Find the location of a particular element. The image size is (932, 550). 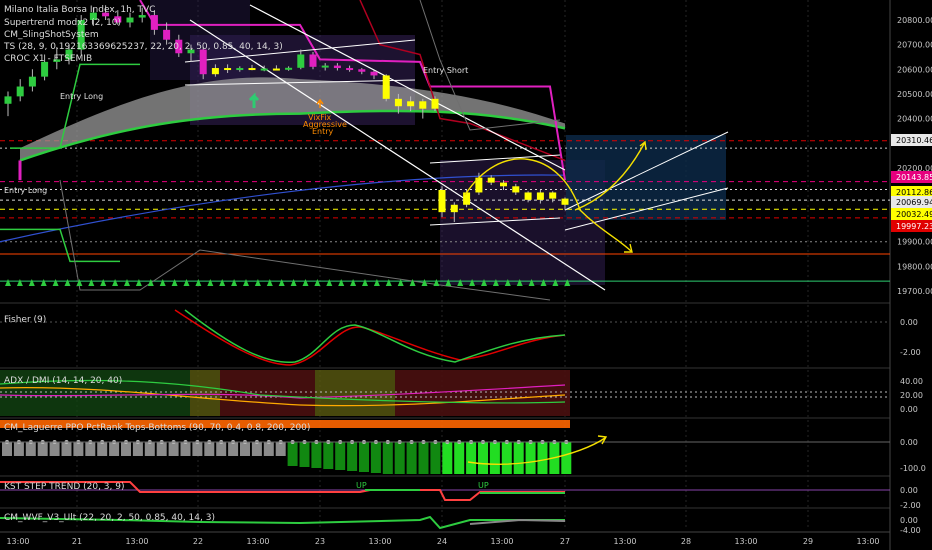

panel-tick-wvf: 0.00 is located at coordinates (909, 520).